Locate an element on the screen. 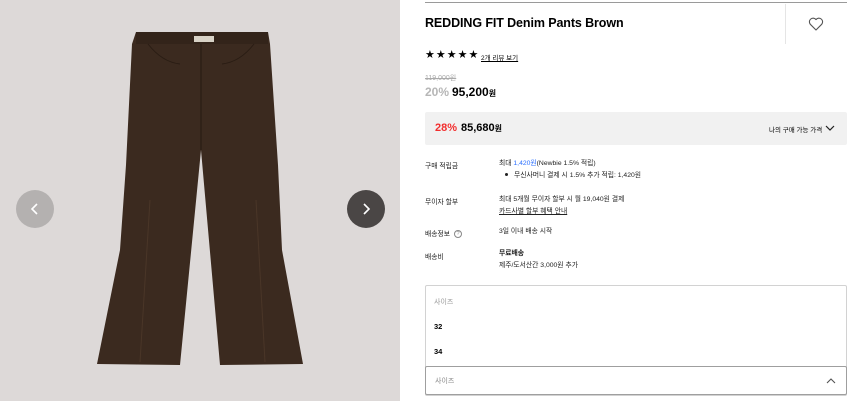  installment-text: 최대 5개월 무이자 할부 시 월 19,040원 결제 is located at coordinates (562, 199).